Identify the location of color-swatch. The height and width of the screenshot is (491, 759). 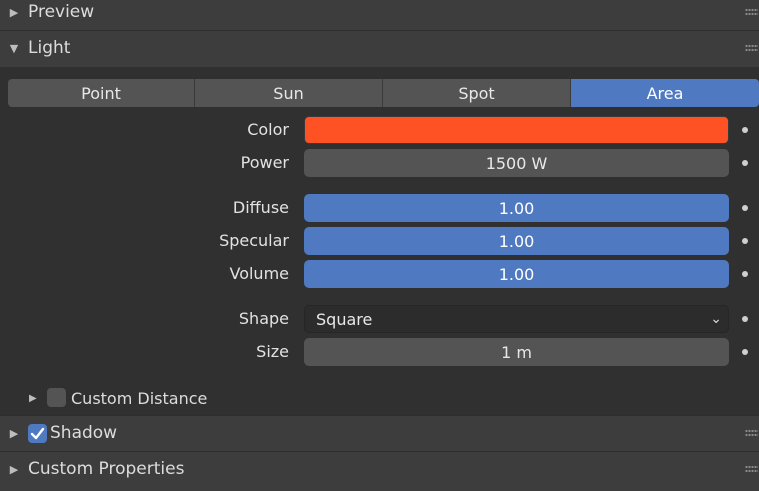
(516, 130).